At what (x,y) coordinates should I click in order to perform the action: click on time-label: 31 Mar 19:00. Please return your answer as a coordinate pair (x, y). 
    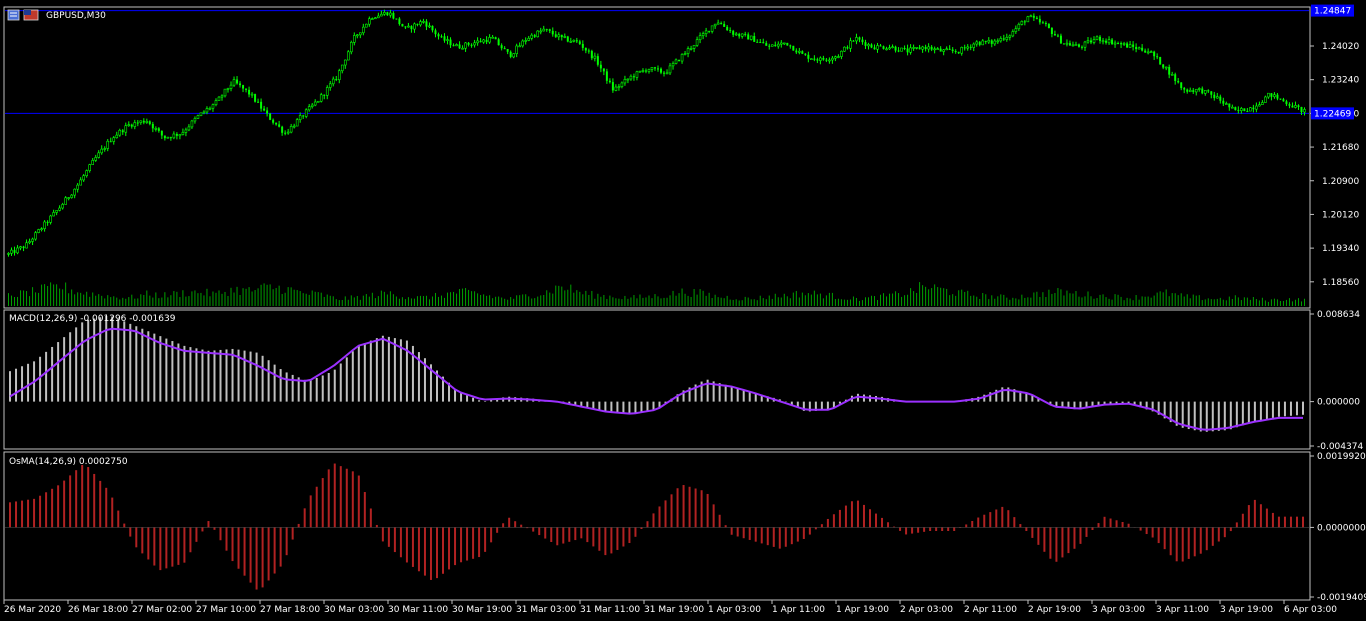
    Looking at the image, I should click on (674, 610).